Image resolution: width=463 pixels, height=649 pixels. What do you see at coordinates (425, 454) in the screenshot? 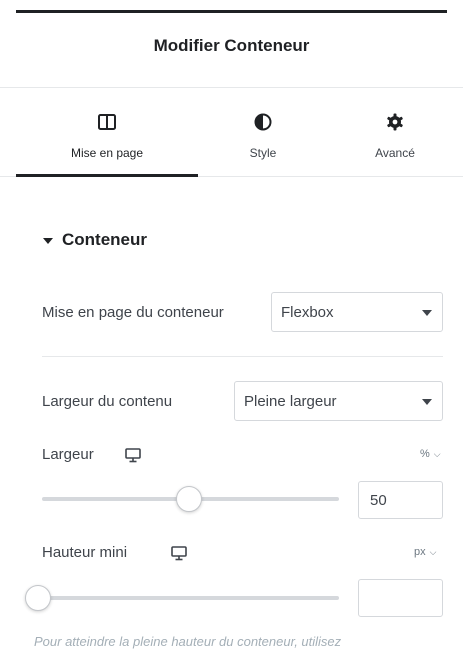
I see `width-unit-value: %` at bounding box center [425, 454].